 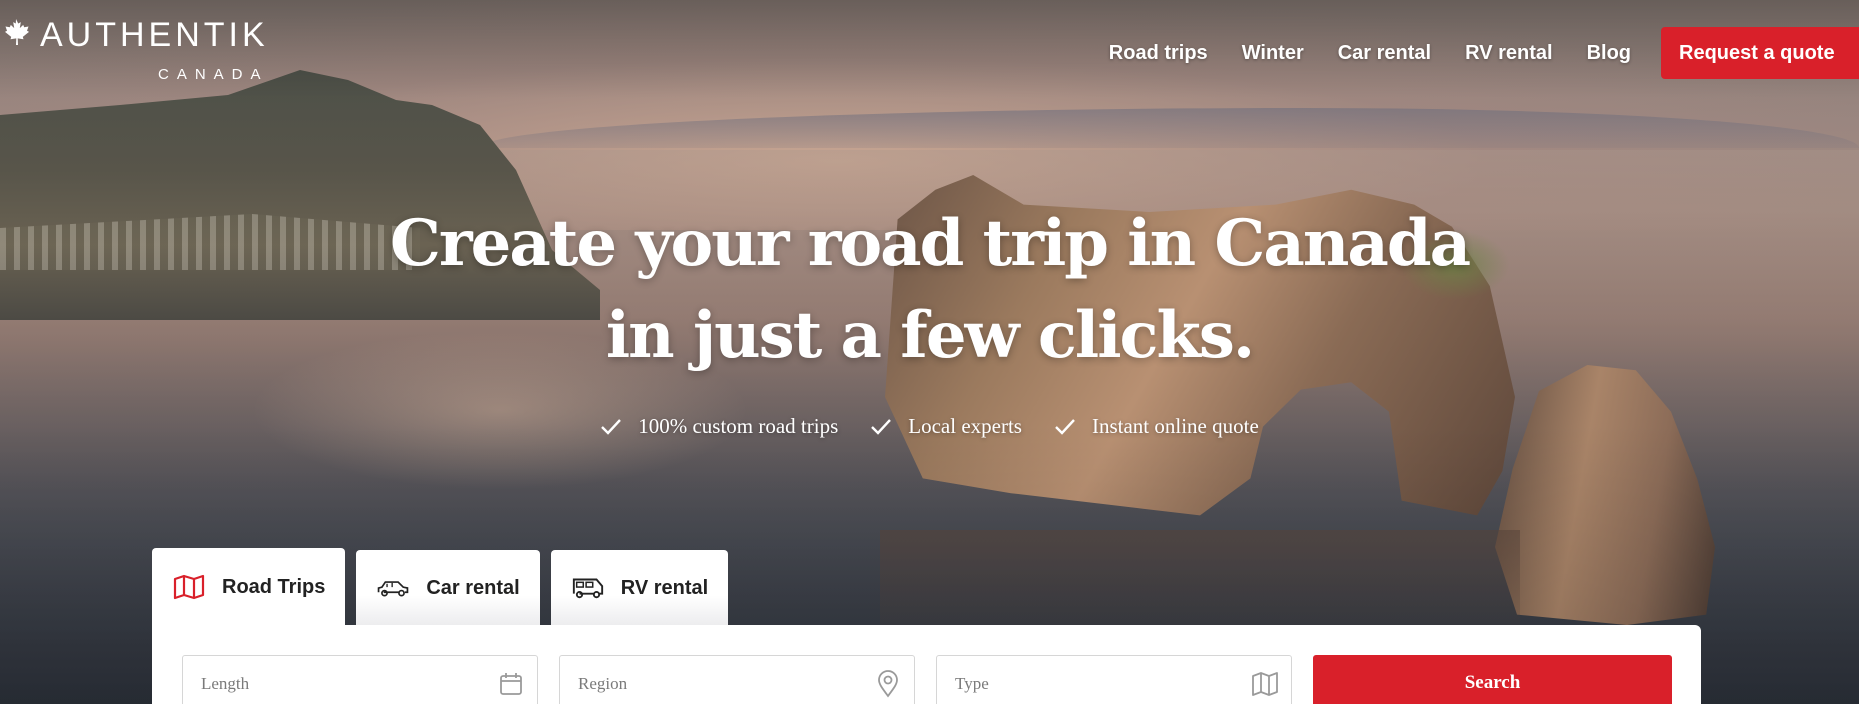 I want to click on search-button: Search, so click(x=1492, y=679).